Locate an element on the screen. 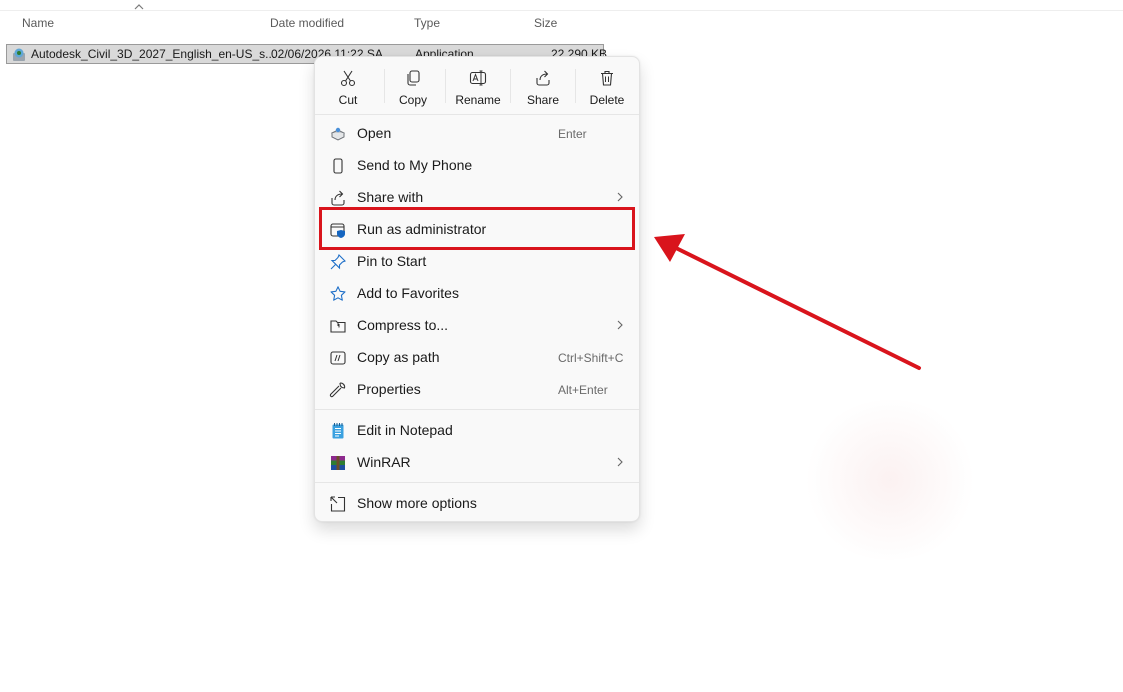 This screenshot has width=1123, height=692. trash-icon is located at coordinates (607, 78).